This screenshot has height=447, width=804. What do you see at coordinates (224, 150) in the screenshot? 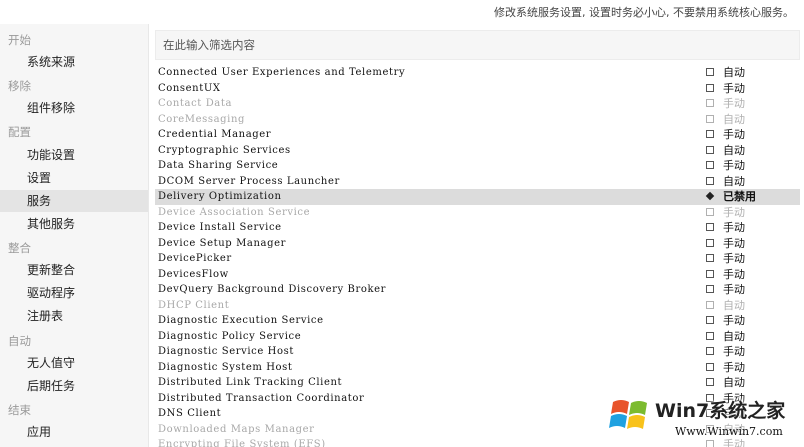
I see `service-name: Cryptographic Services` at bounding box center [224, 150].